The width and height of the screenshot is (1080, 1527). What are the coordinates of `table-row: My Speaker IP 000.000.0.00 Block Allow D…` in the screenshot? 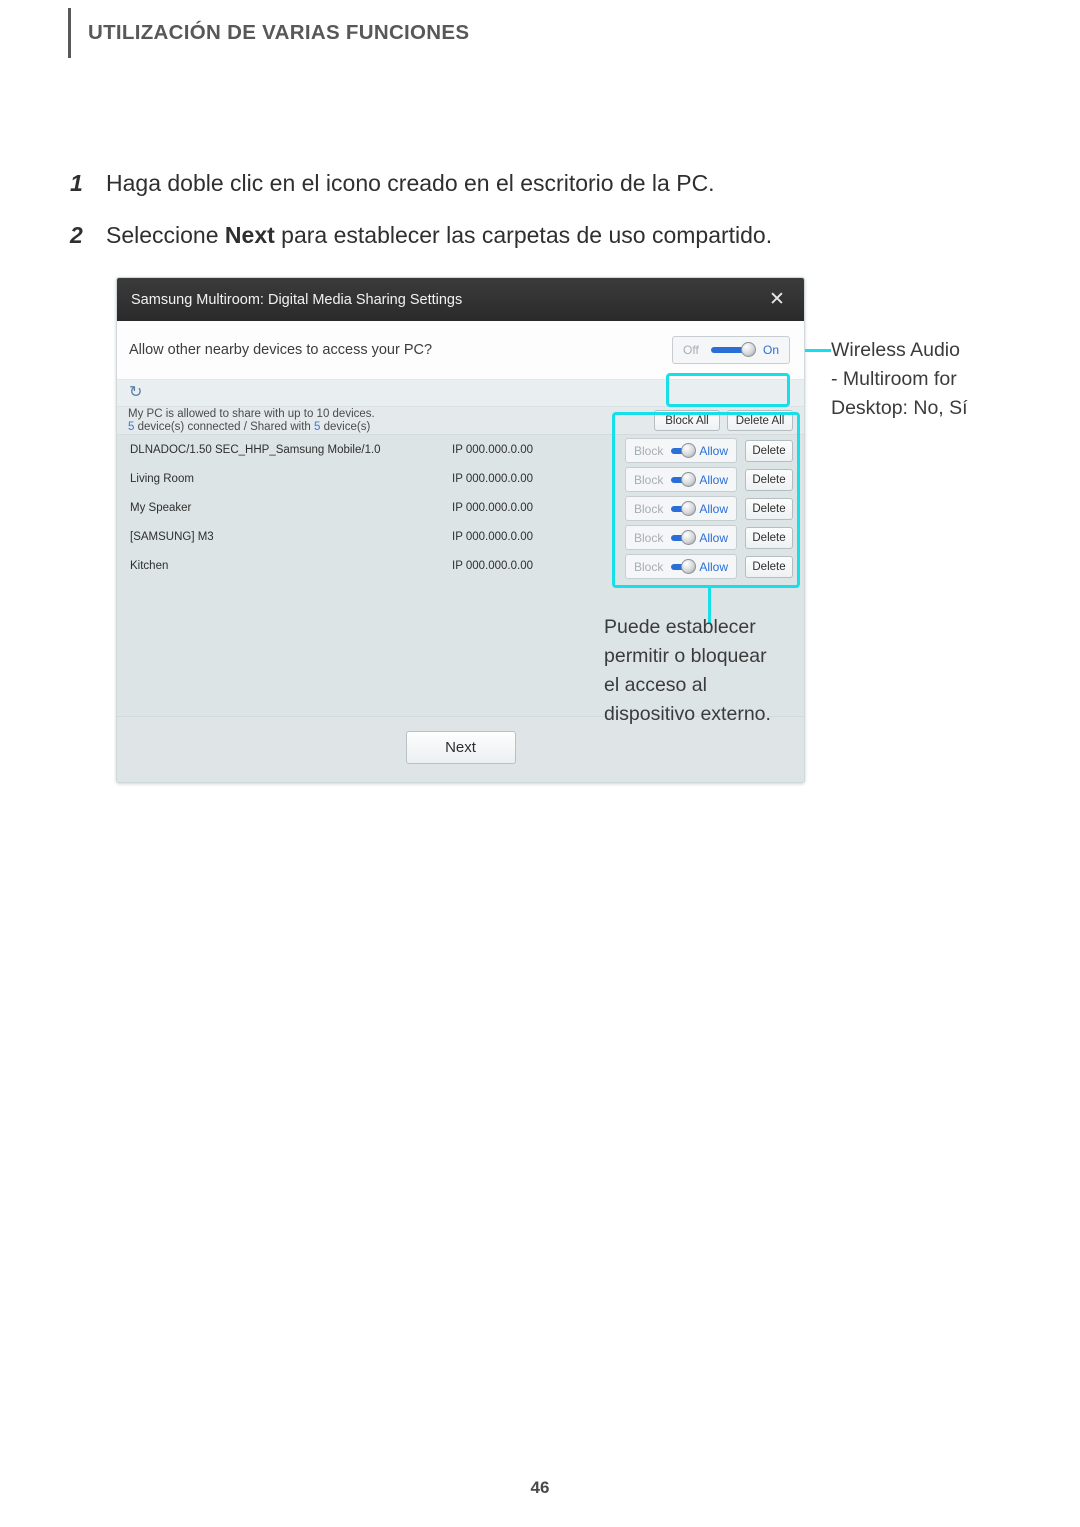 It's located at (460, 507).